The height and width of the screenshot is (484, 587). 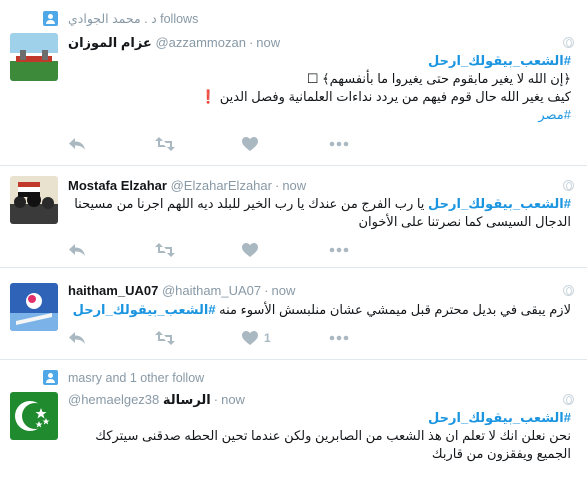 I want to click on display-name: الرسالة, so click(x=187, y=399).